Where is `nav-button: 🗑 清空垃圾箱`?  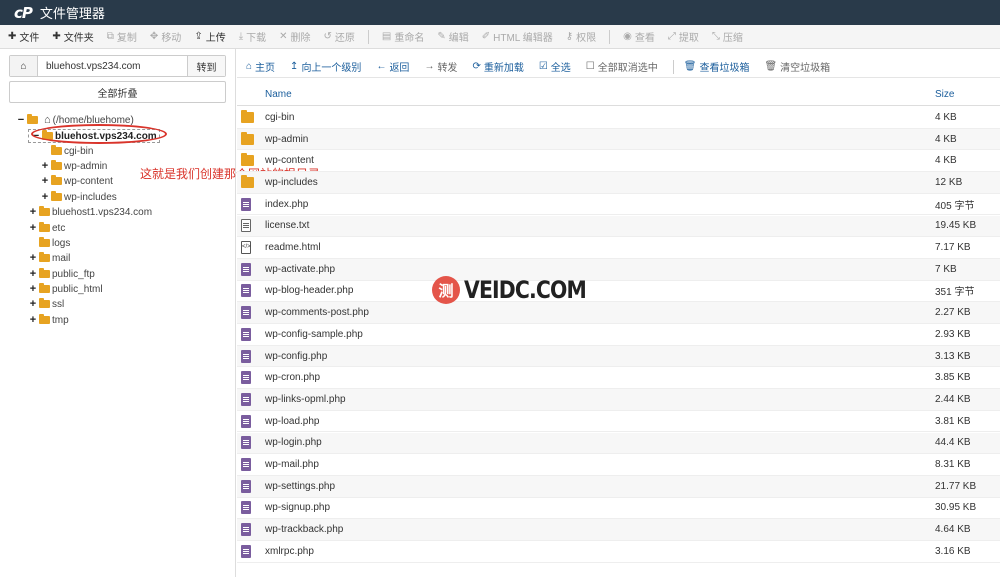
nav-button: 🗑 清空垃圾箱 is located at coordinates (797, 66).